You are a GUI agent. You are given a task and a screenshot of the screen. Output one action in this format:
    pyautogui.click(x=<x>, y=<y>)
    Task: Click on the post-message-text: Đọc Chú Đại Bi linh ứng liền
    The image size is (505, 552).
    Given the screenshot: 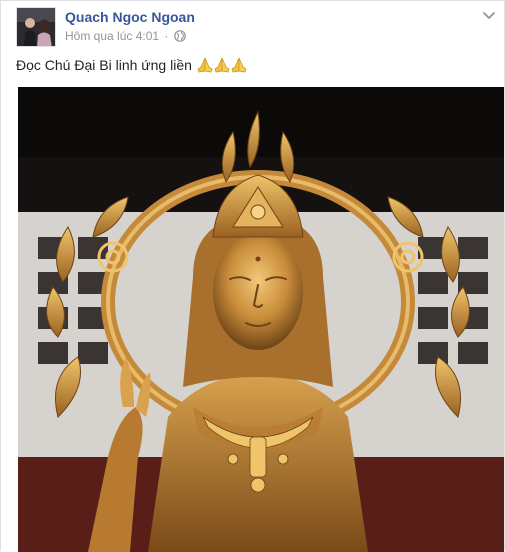 What is the action you would take?
    pyautogui.click(x=104, y=65)
    